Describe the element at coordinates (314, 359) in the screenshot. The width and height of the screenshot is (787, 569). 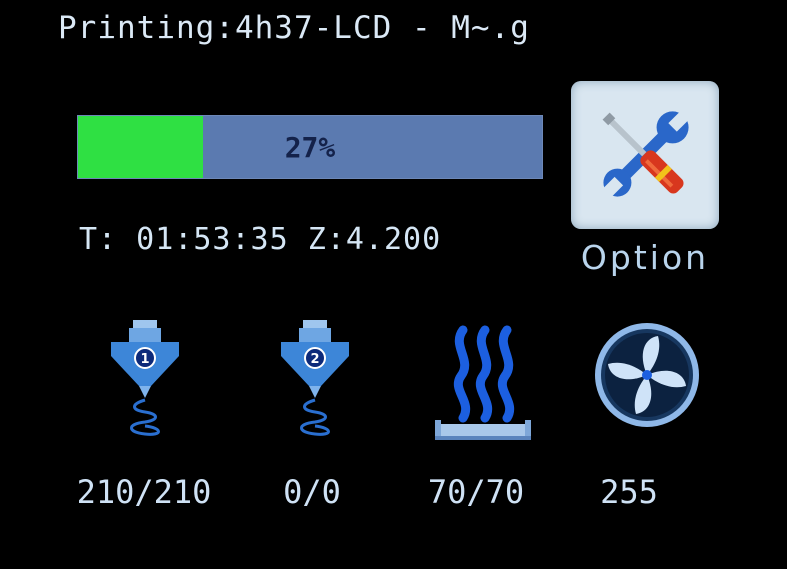
I see `extruder-2-badge: 2` at that location.